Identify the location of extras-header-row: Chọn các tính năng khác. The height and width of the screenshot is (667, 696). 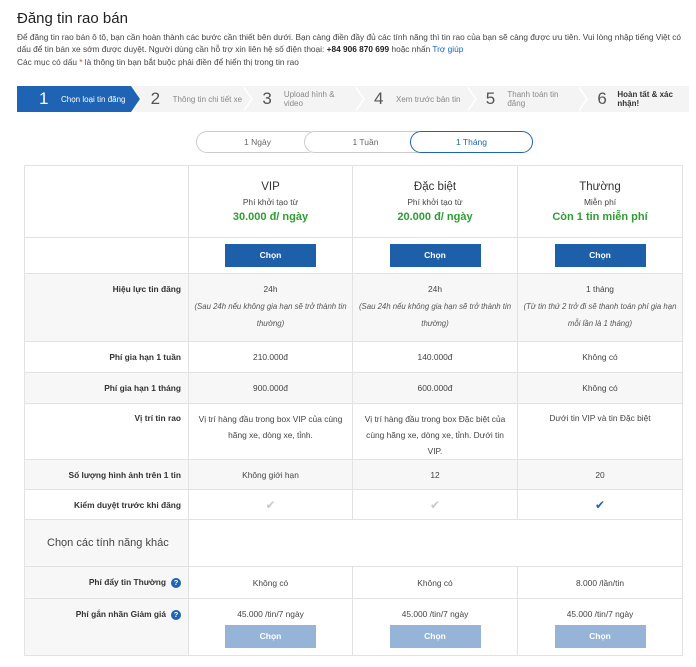
(353, 543).